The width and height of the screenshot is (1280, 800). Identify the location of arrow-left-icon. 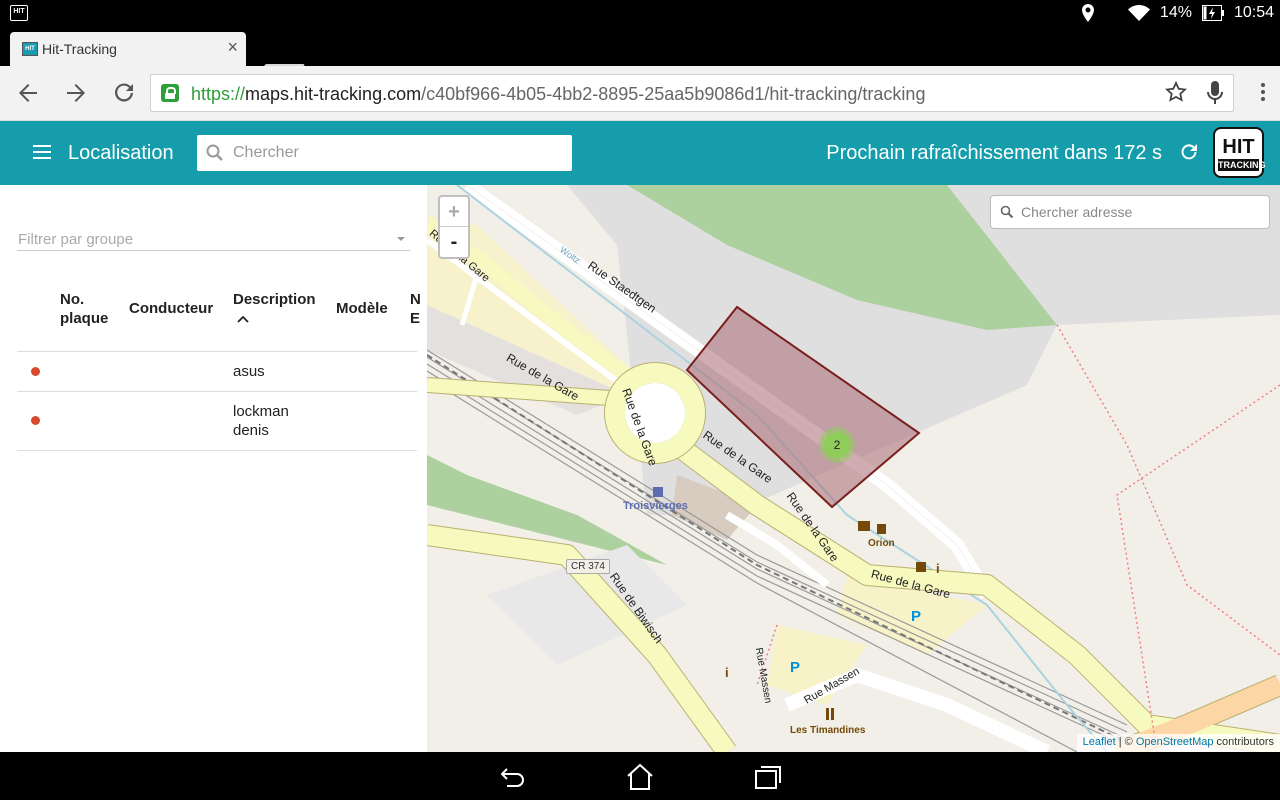
(28, 93).